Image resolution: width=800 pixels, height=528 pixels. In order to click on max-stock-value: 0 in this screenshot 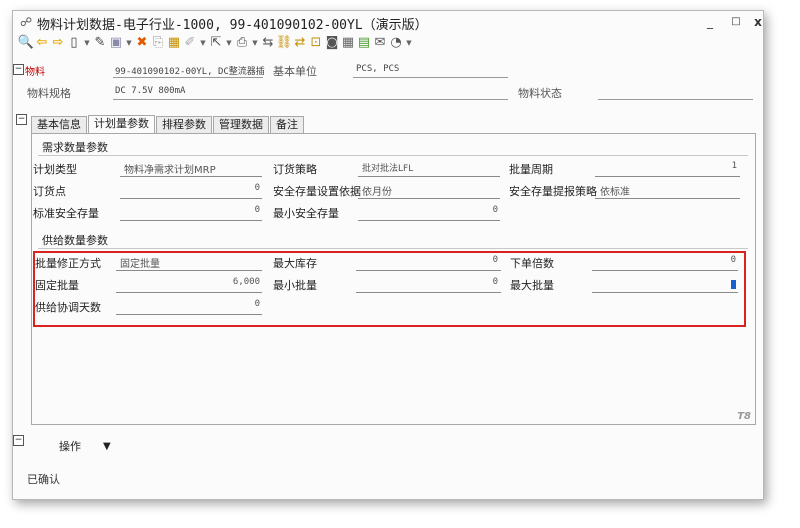, I will do `click(428, 260)`.